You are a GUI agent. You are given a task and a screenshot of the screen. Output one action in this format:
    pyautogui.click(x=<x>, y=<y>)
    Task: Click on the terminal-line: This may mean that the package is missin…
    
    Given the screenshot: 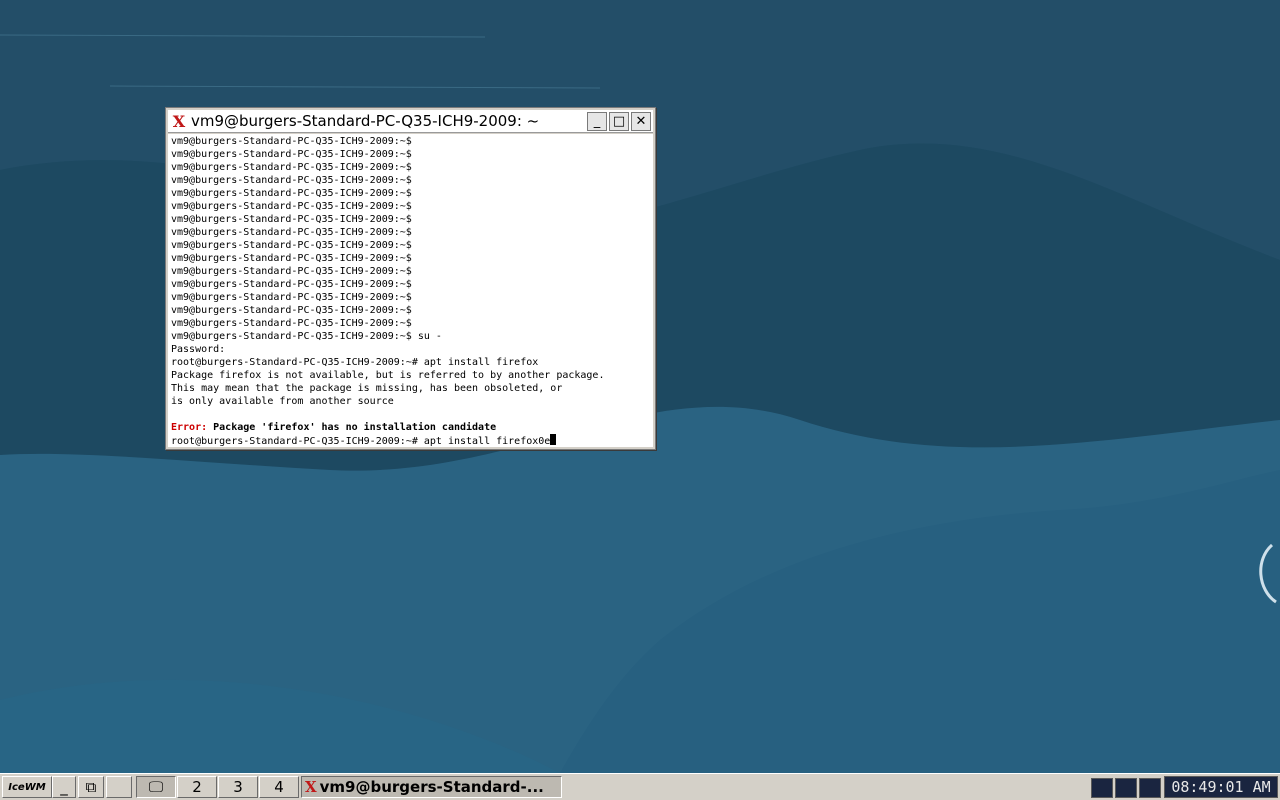 What is the action you would take?
    pyautogui.click(x=367, y=388)
    